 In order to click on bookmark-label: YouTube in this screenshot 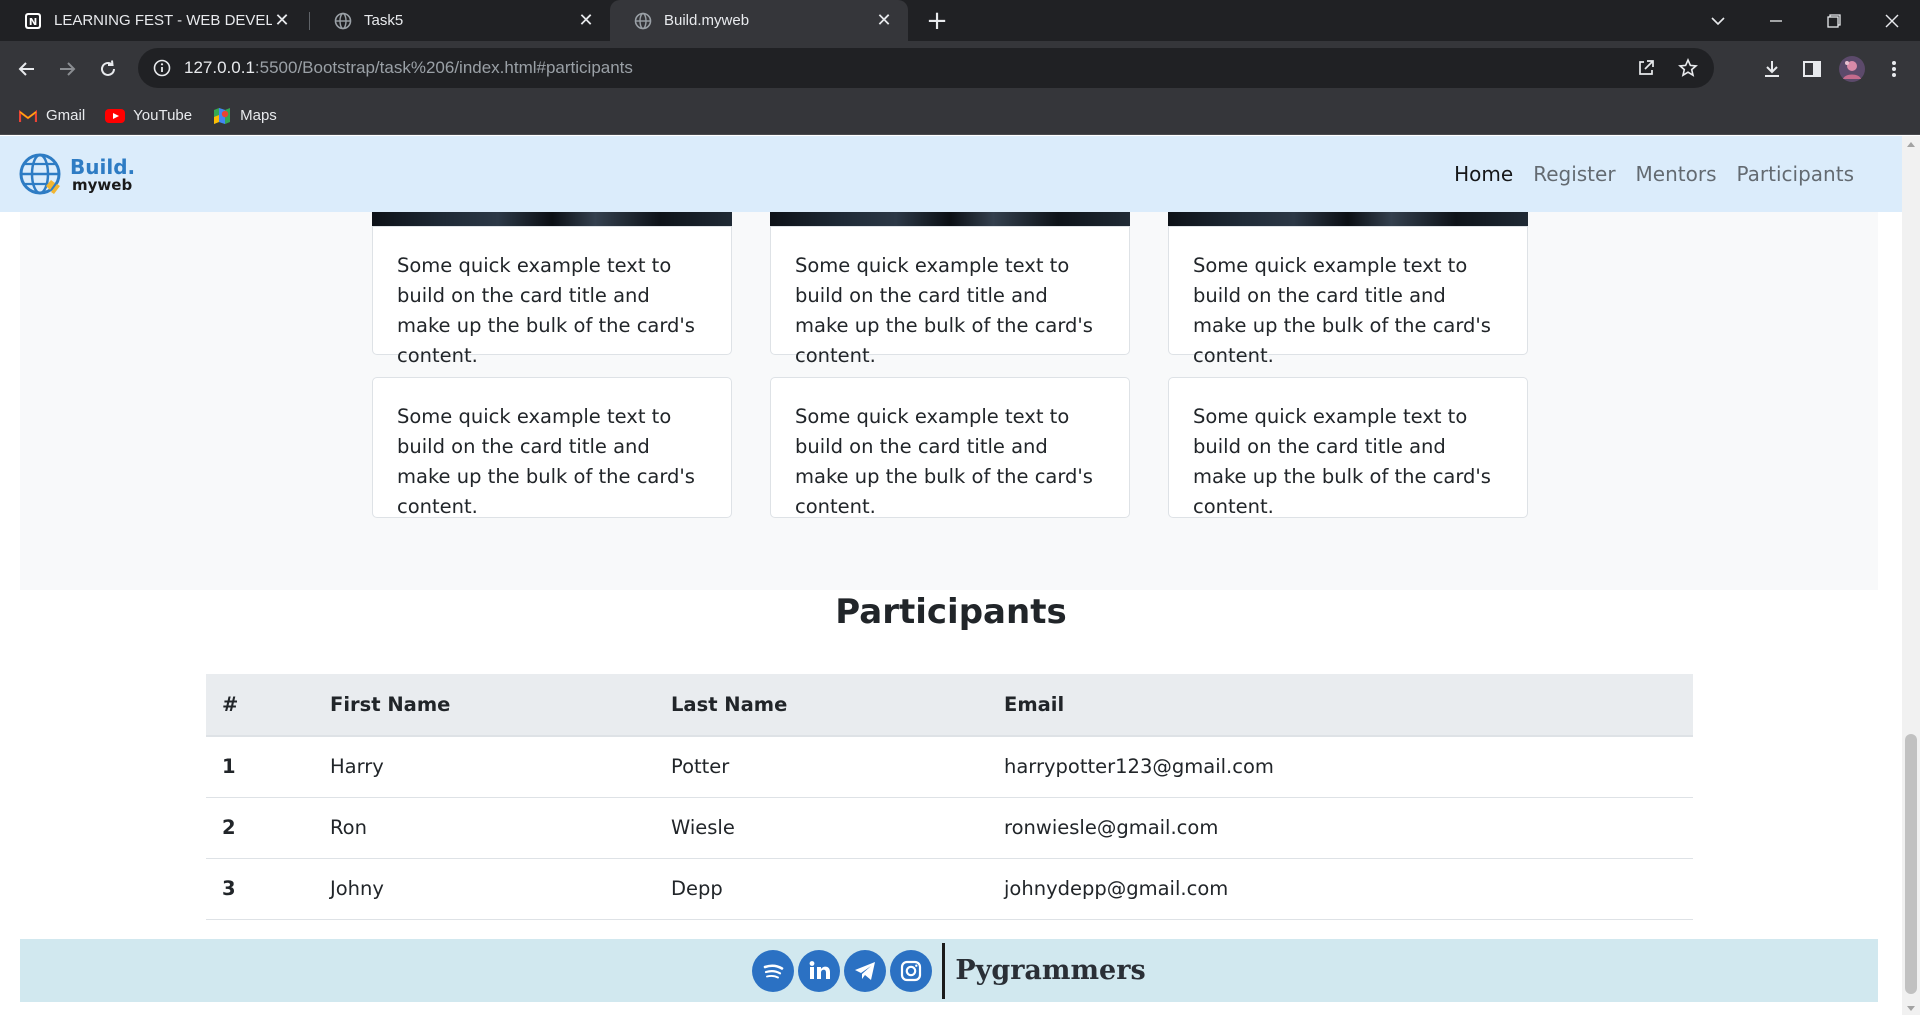, I will do `click(163, 115)`.